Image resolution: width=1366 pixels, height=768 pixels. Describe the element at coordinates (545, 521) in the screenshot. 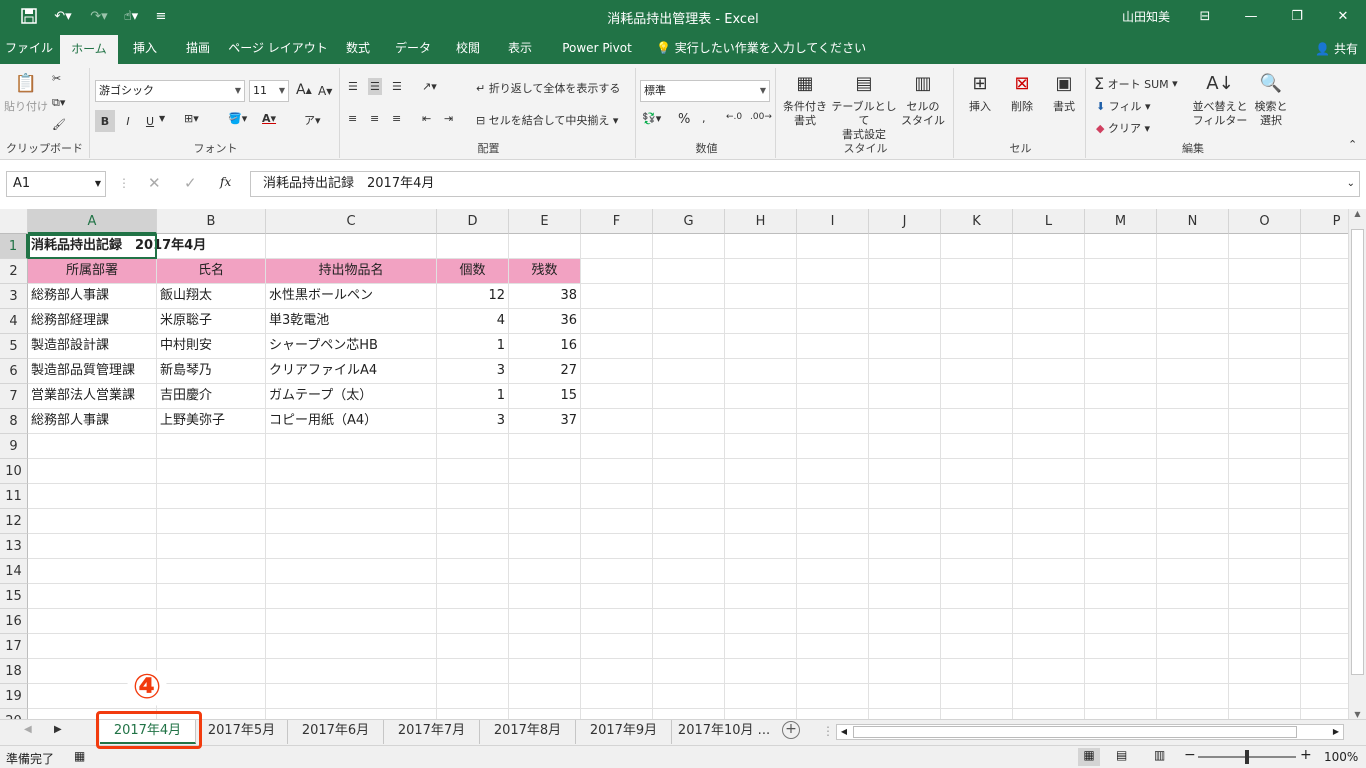

I see `cell-E12` at that location.